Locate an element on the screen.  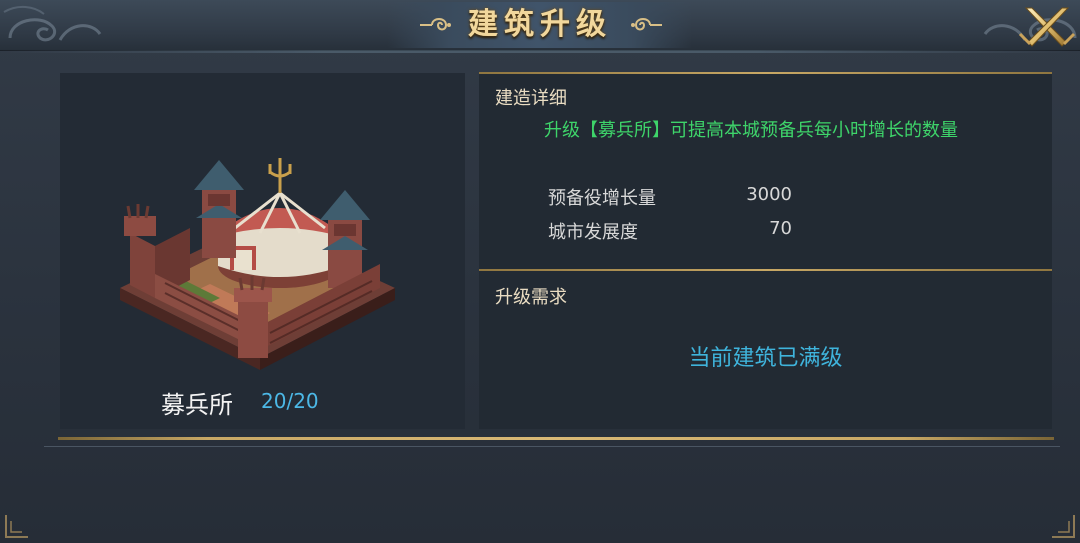
frame-corner-left-icon is located at coordinates (16, 526).